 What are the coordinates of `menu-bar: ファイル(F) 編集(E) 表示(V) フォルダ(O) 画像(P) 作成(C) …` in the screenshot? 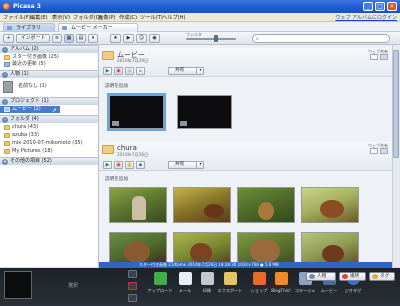 It's located at (200, 17).